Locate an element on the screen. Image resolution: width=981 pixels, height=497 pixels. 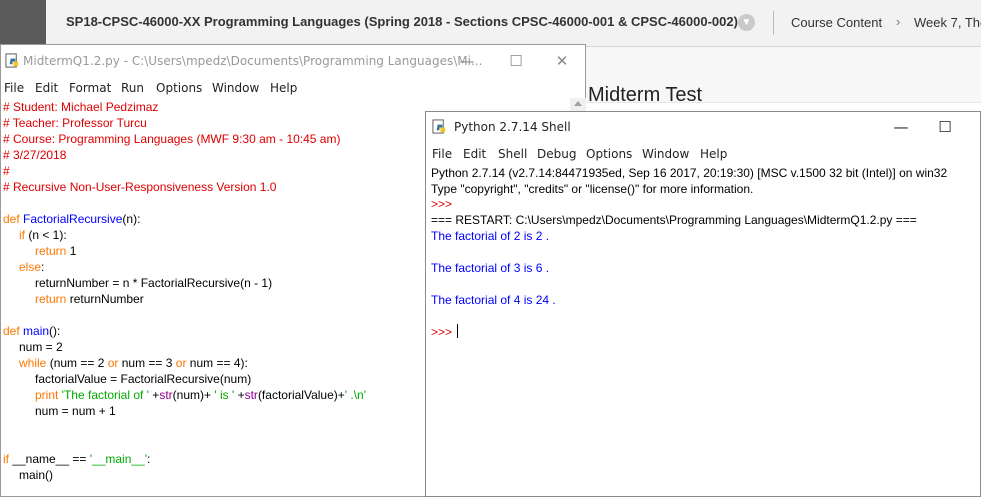
code-line: if __name__ == '__main__': is located at coordinates (76, 459).